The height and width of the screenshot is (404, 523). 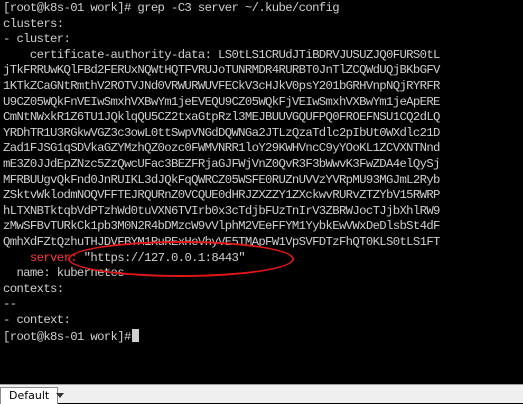 I want to click on output-line: - cluster:, so click(x=37, y=39).